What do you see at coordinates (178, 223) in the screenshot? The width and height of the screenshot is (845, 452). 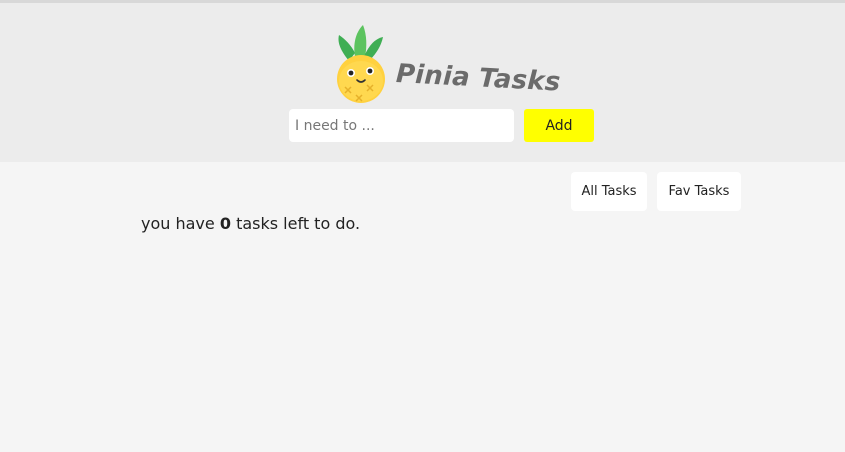 I see `summary-prefix: you have` at bounding box center [178, 223].